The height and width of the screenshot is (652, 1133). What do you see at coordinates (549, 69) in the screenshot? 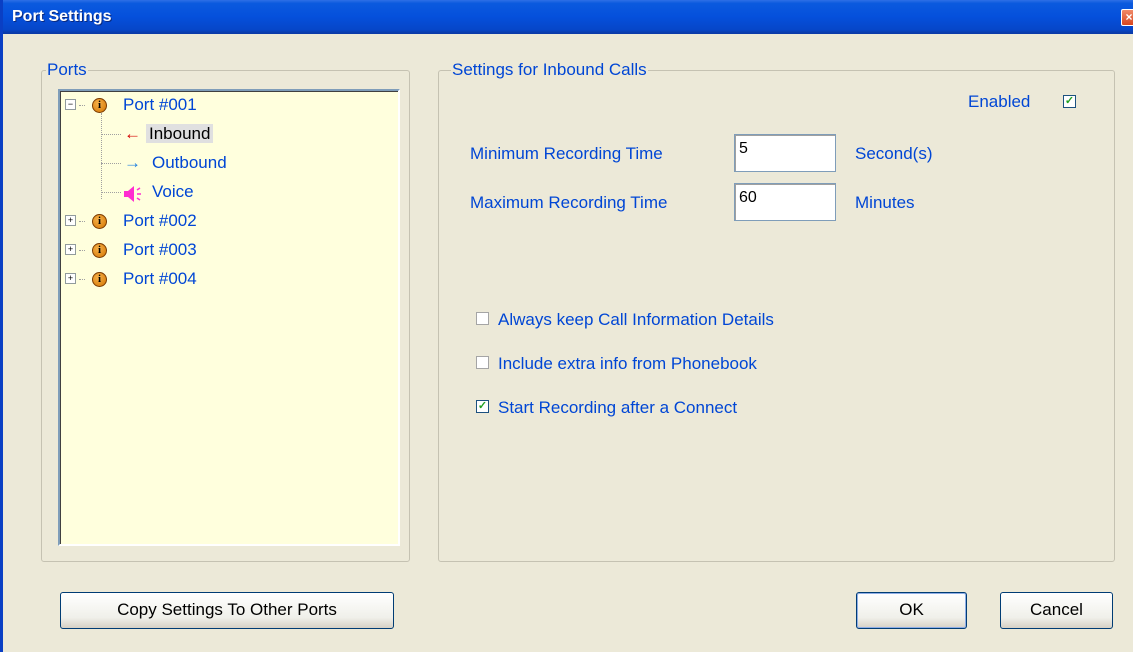
I see `settings-group-caption: Settings for Inbound Calls` at bounding box center [549, 69].